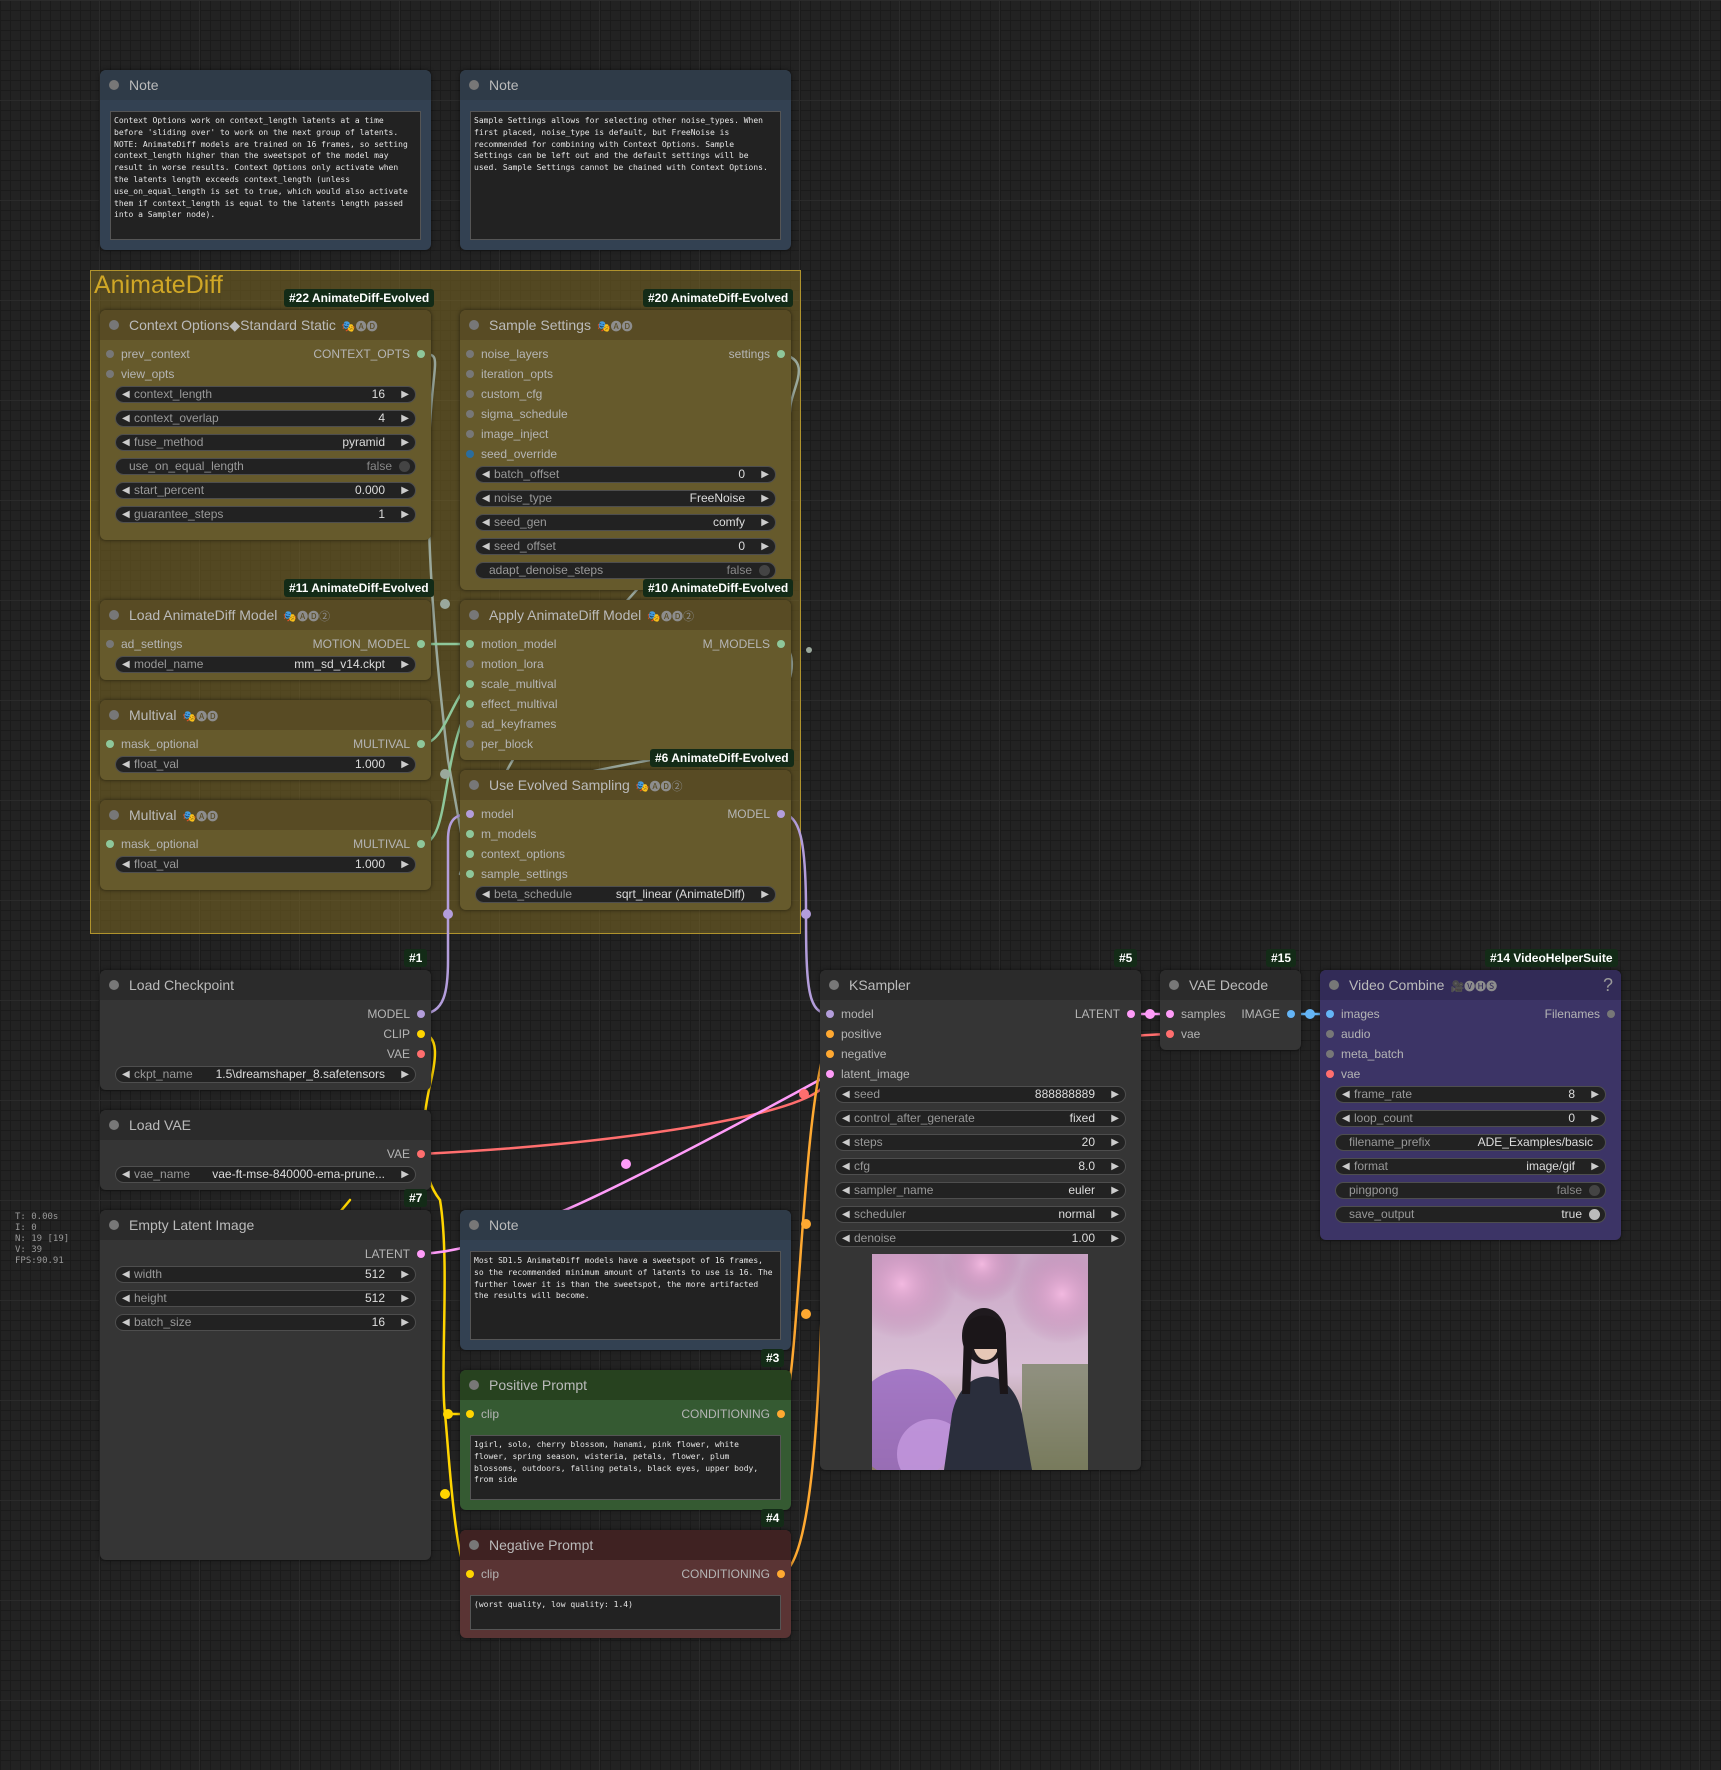 The height and width of the screenshot is (1770, 1721). I want to click on input-latent-image: latent_image, so click(868, 1074).